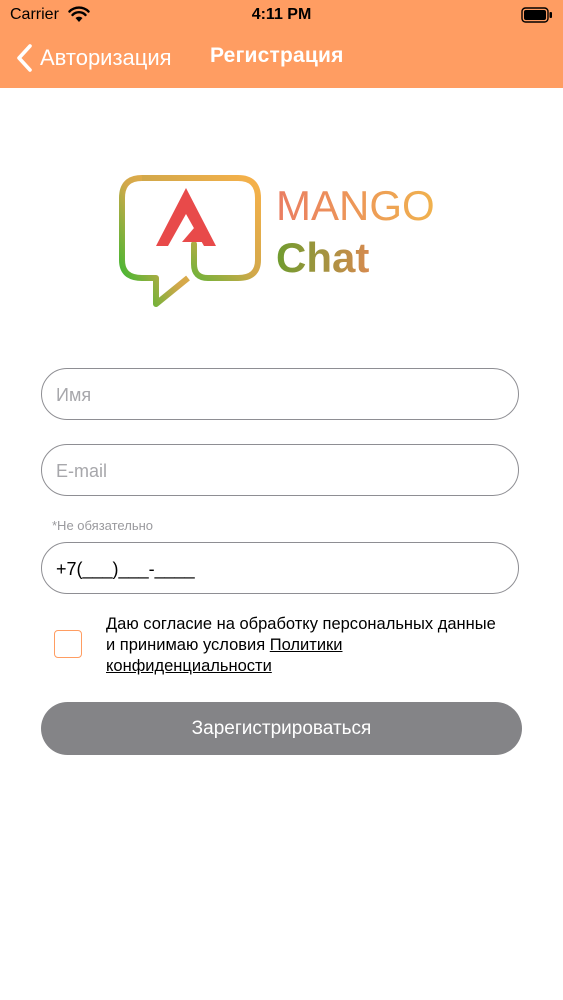  I want to click on name-field, so click(280, 394).